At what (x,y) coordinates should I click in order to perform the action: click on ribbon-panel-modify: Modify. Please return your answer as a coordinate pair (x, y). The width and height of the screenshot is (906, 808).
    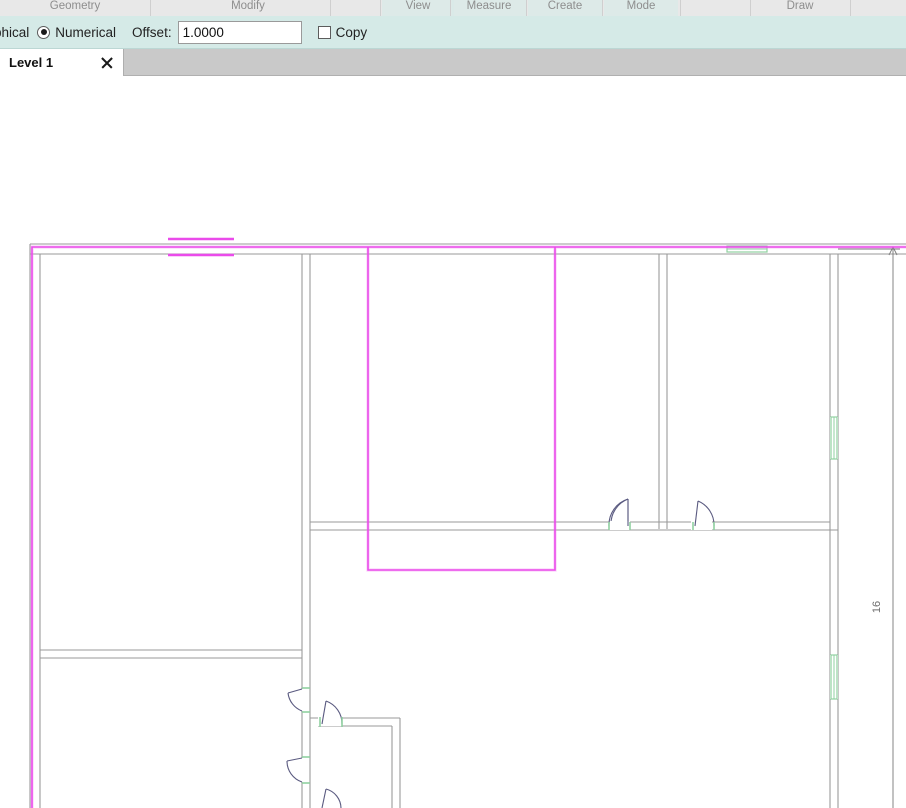
    Looking at the image, I should click on (248, 8).